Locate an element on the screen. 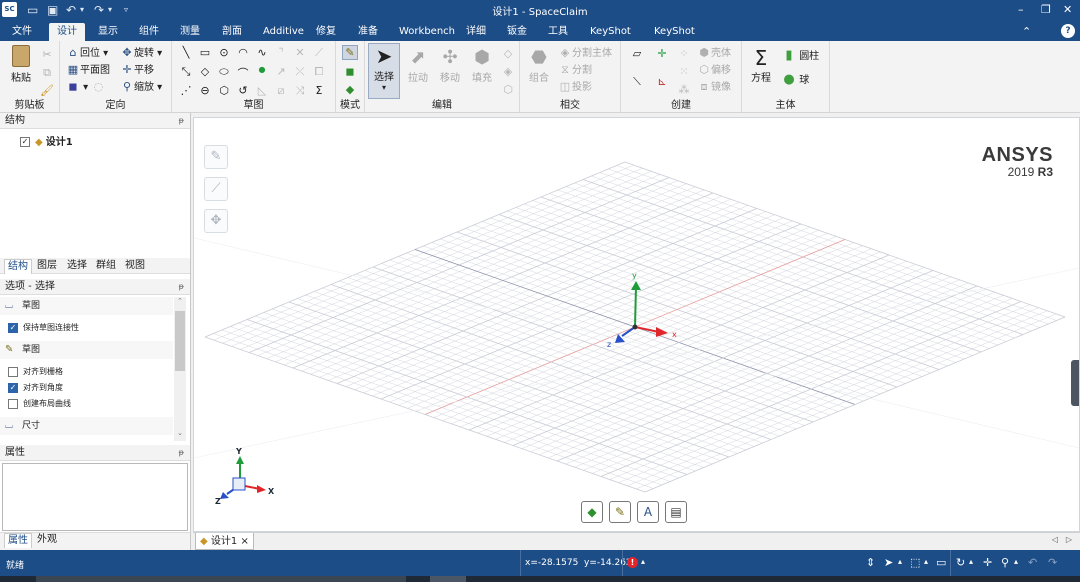 The width and height of the screenshot is (1080, 582). zoom-status-icon: ⚲ is located at coordinates (1005, 562).